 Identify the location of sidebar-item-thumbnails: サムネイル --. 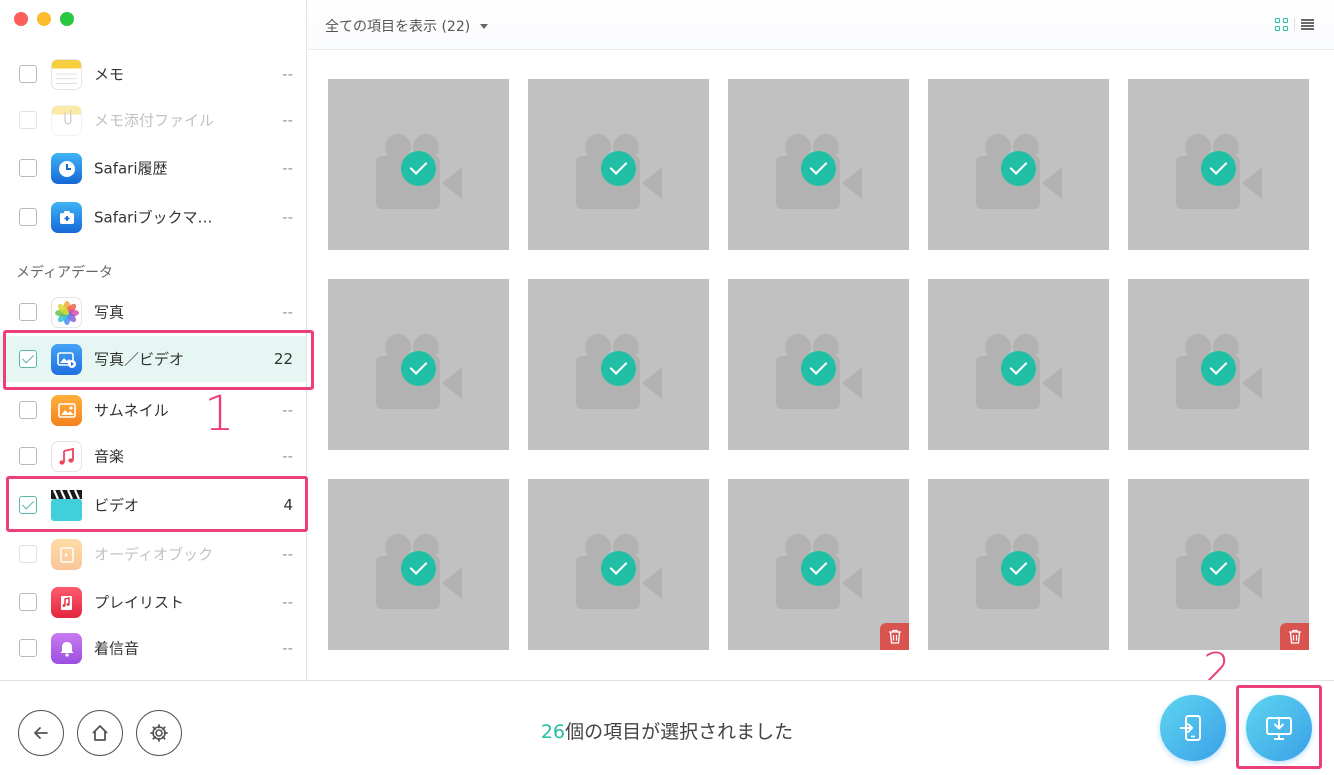
(153, 410).